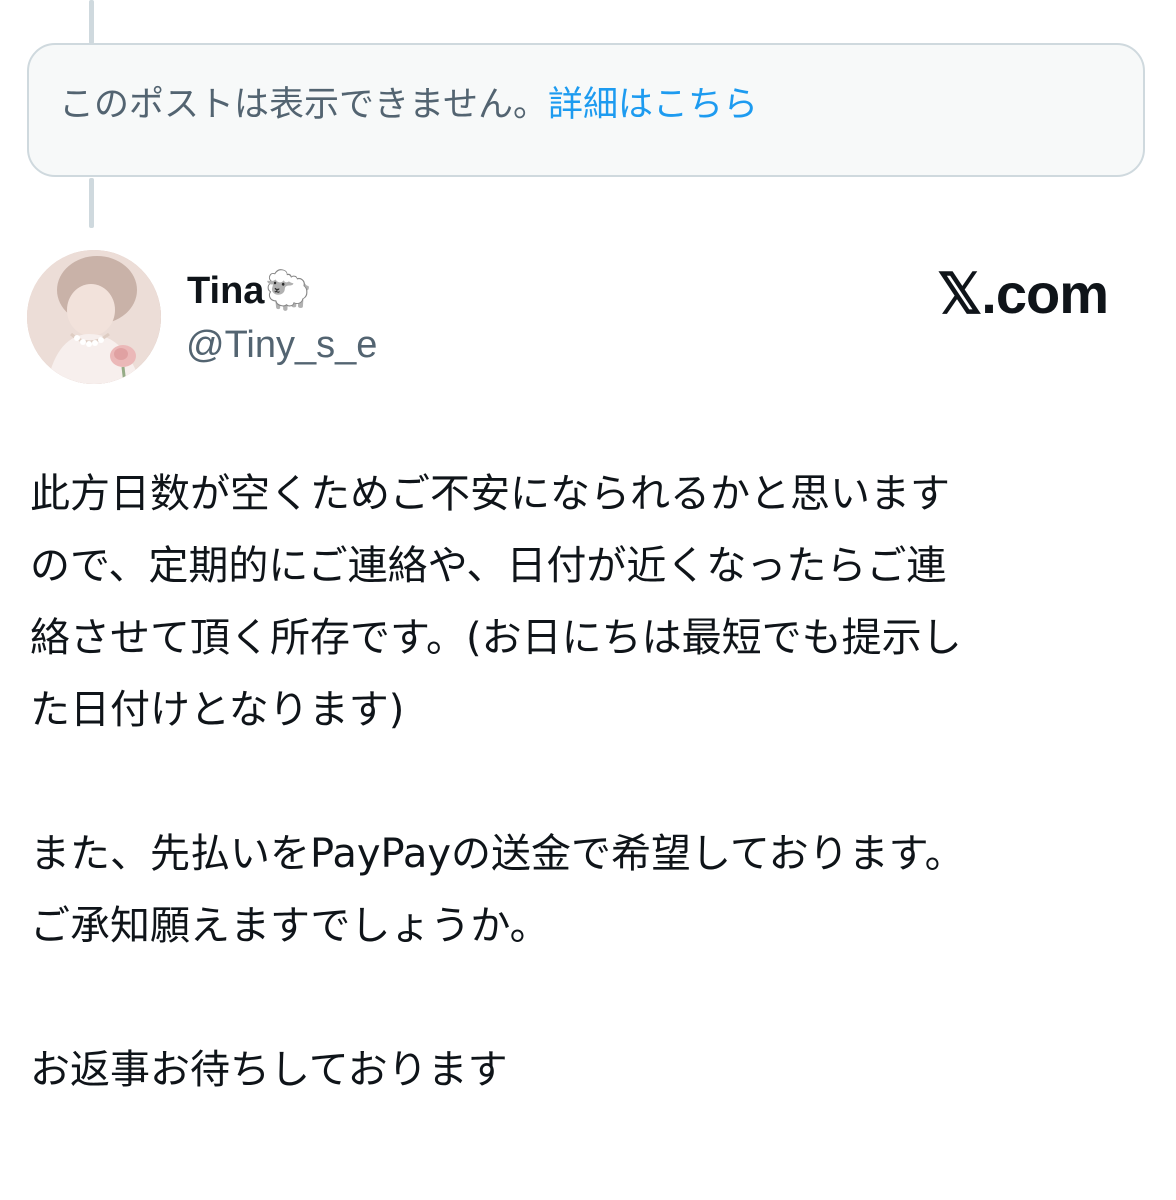 The height and width of the screenshot is (1200, 1176). What do you see at coordinates (488, 566) in the screenshot?
I see `post-line: ので、定期的にご連絡や、日付が近くなったらご連` at bounding box center [488, 566].